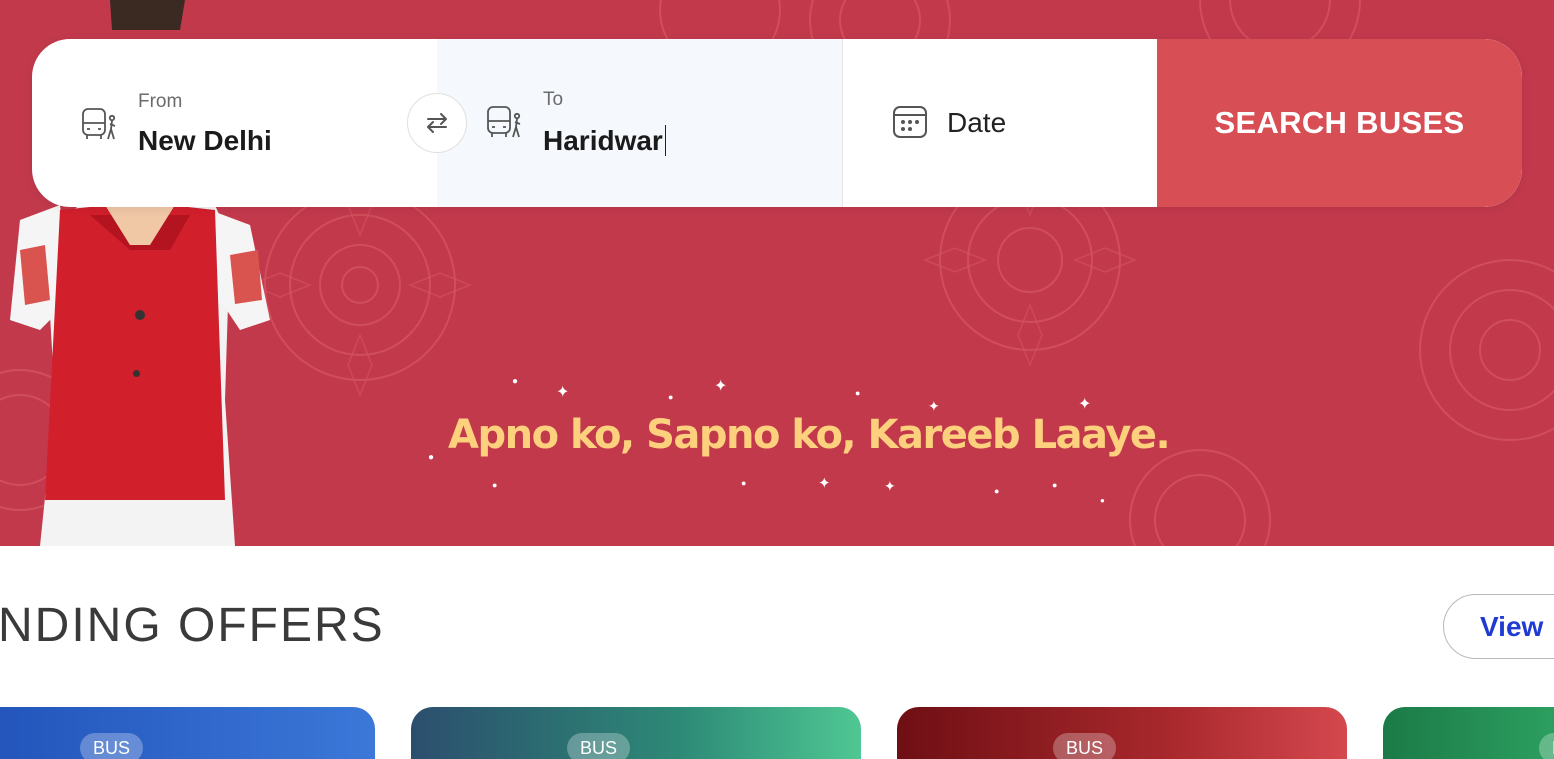 The width and height of the screenshot is (1554, 759). What do you see at coordinates (1339, 123) in the screenshot?
I see `search-buses-button: SEARCH BUSES` at bounding box center [1339, 123].